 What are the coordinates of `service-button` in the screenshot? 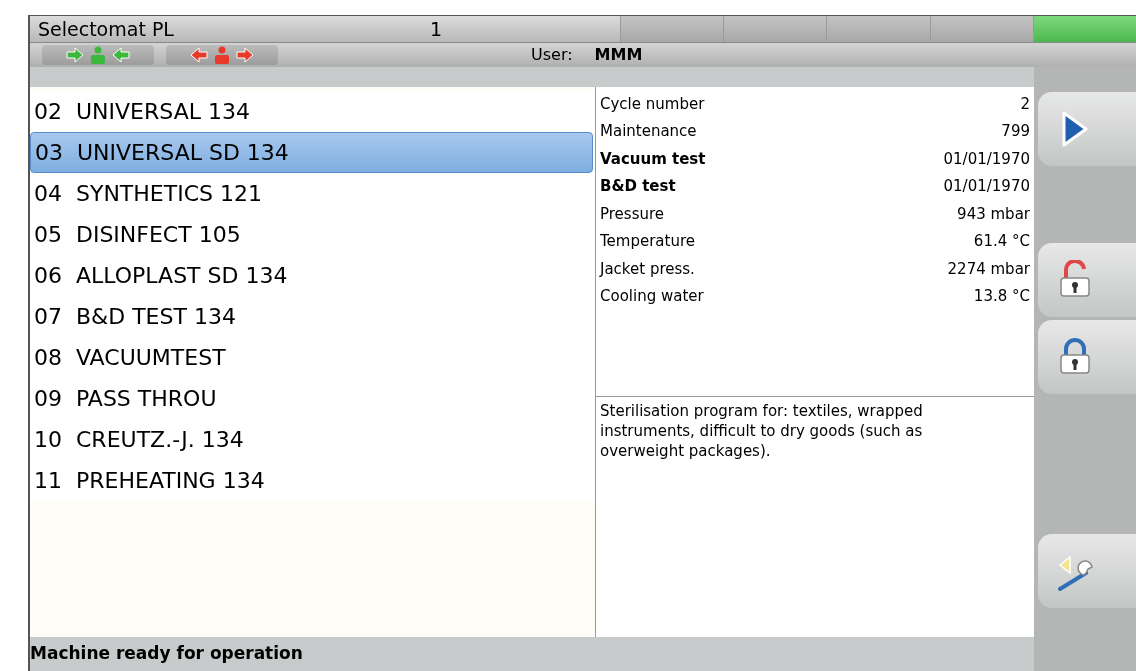 It's located at (1087, 571).